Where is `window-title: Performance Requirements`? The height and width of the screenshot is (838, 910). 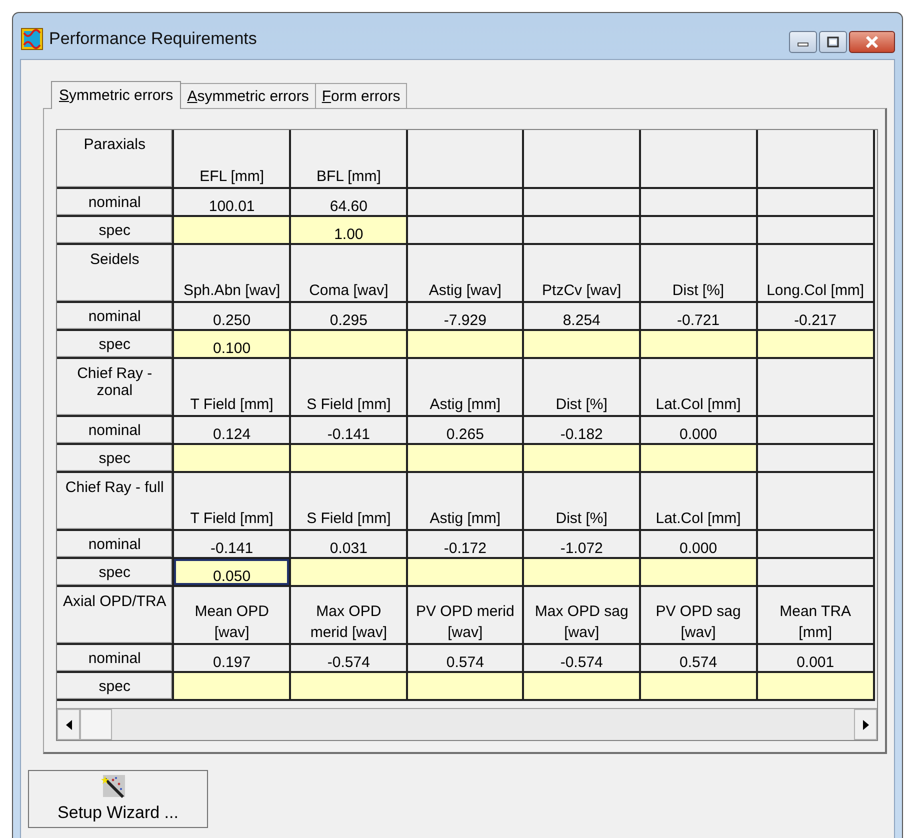 window-title: Performance Requirements is located at coordinates (153, 39).